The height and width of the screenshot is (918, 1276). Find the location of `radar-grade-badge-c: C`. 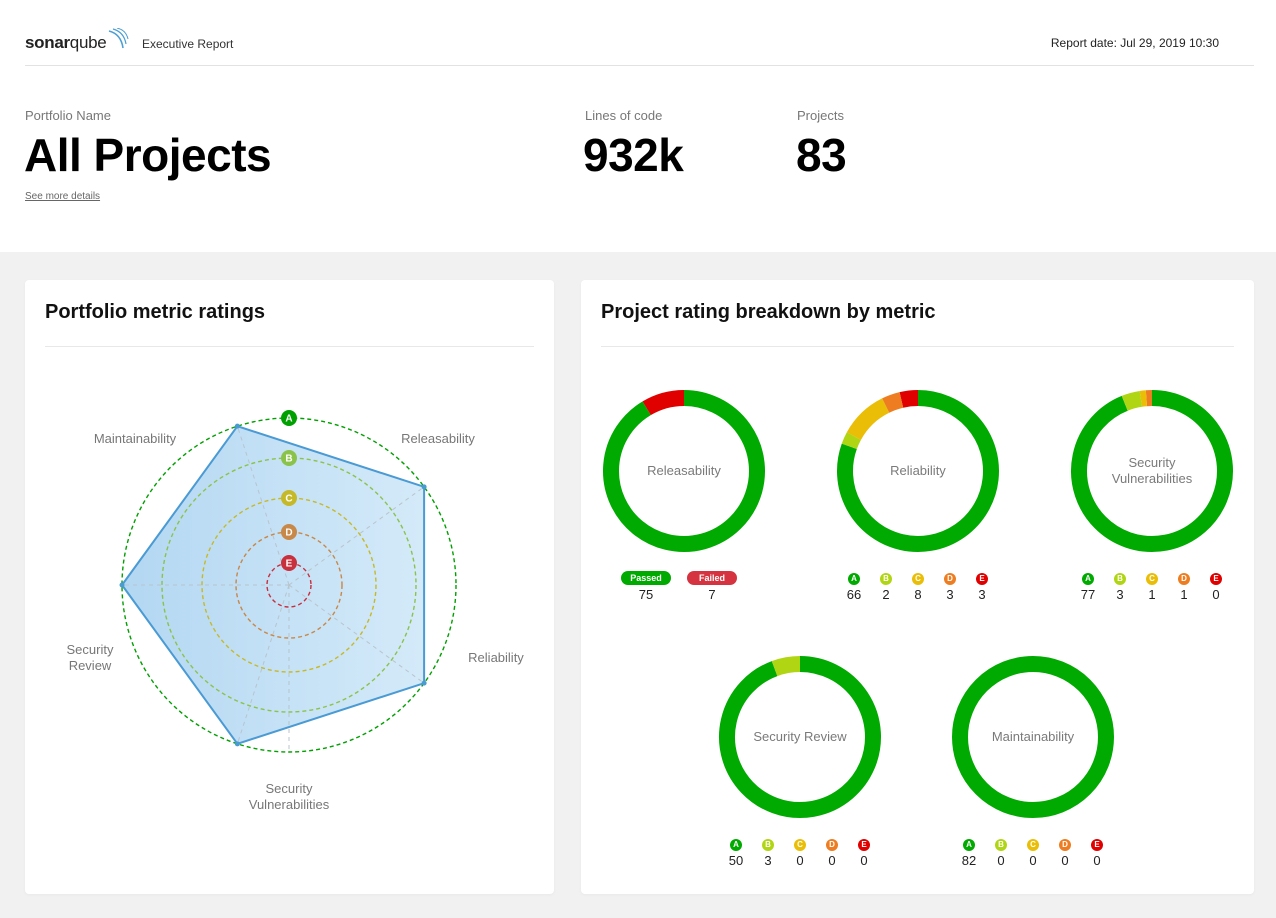

radar-grade-badge-c: C is located at coordinates (289, 498).